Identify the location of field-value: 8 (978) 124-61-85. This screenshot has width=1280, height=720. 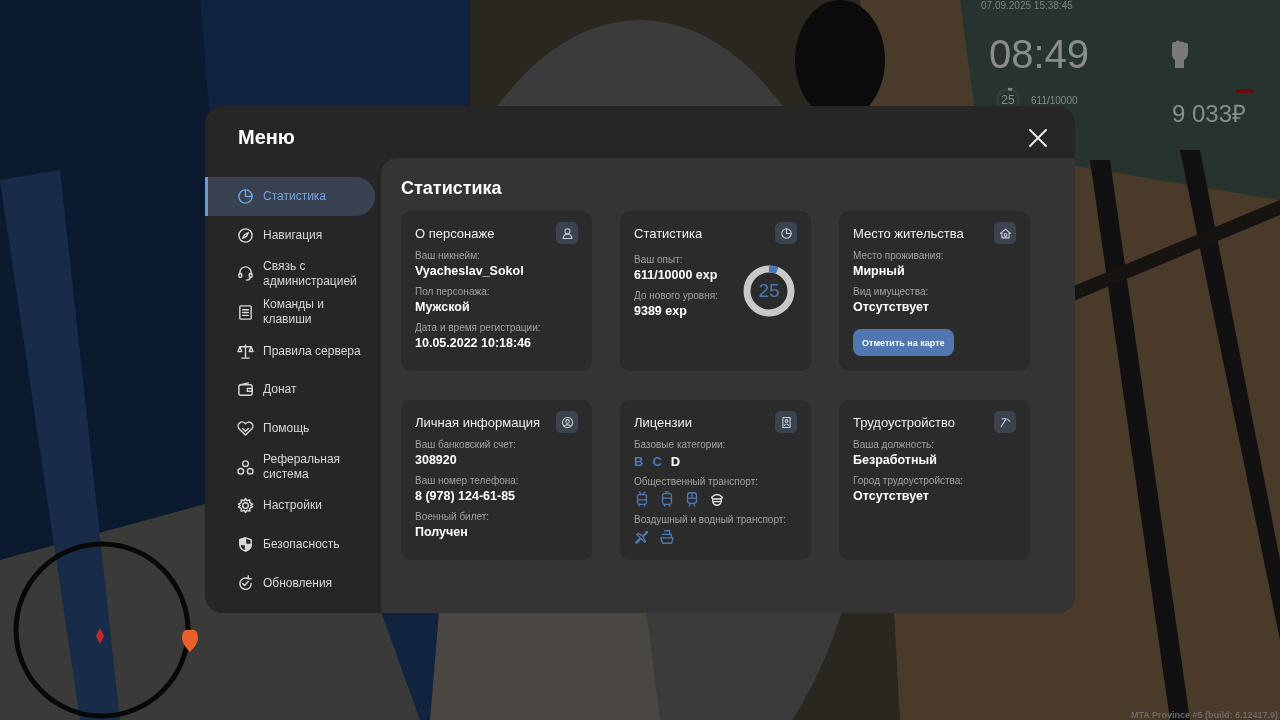
(466, 496).